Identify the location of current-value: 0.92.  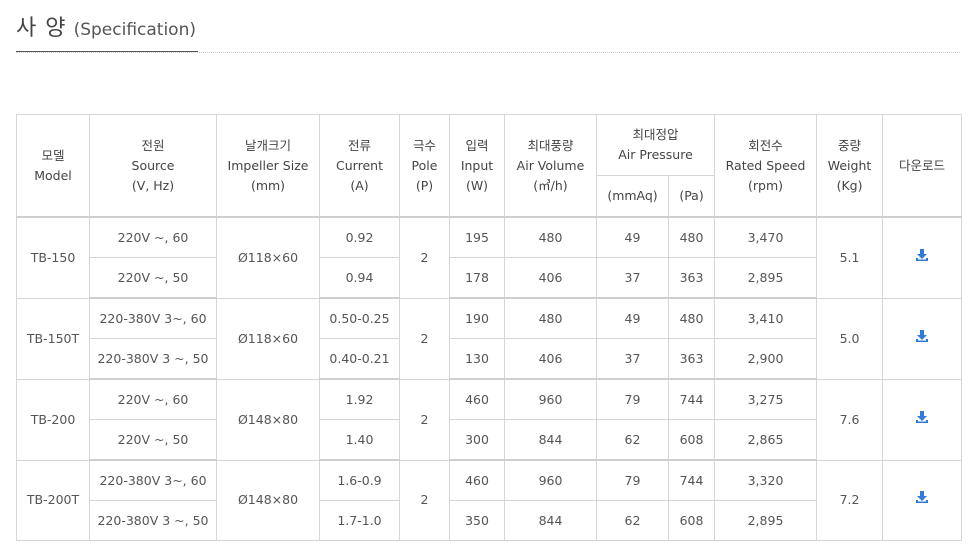
(359, 237).